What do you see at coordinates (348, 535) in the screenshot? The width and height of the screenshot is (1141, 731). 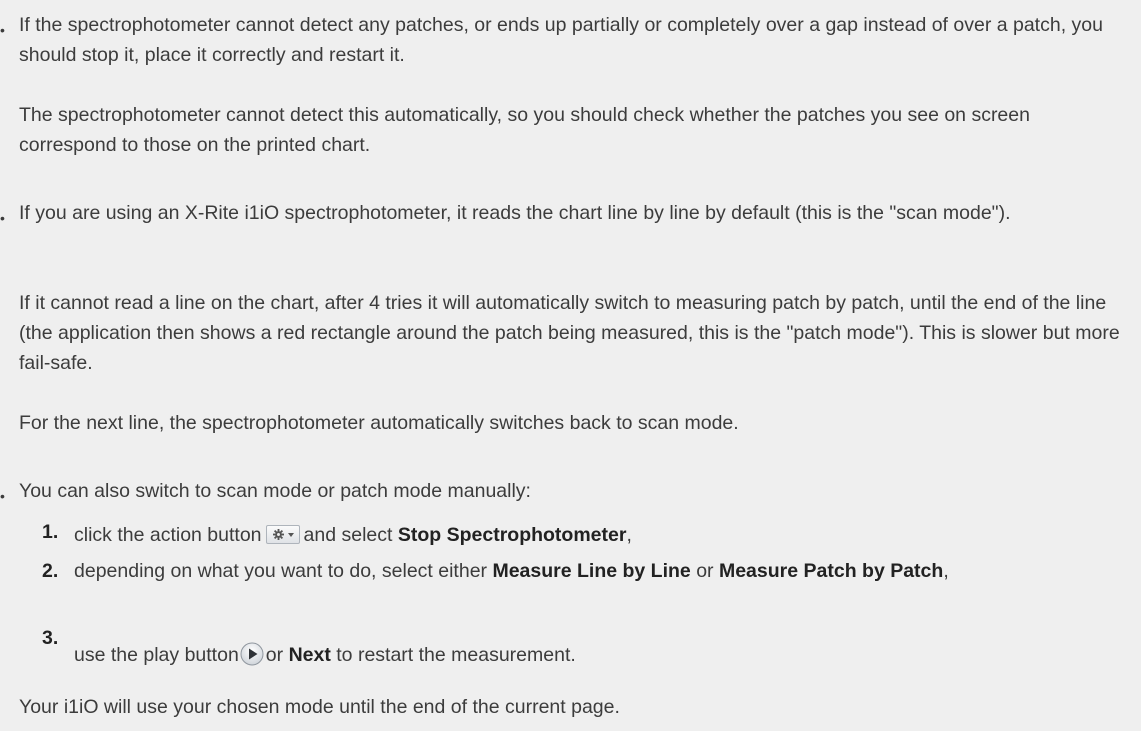 I see `step-1-text-b: and select` at bounding box center [348, 535].